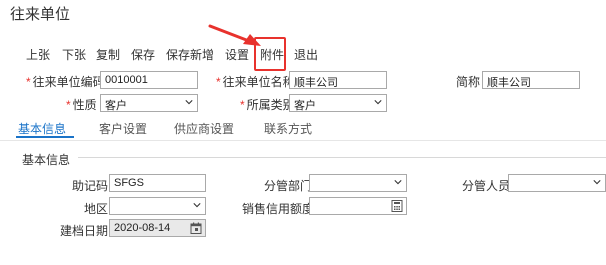 The image size is (606, 265). I want to click on section-divider, so click(342, 157).